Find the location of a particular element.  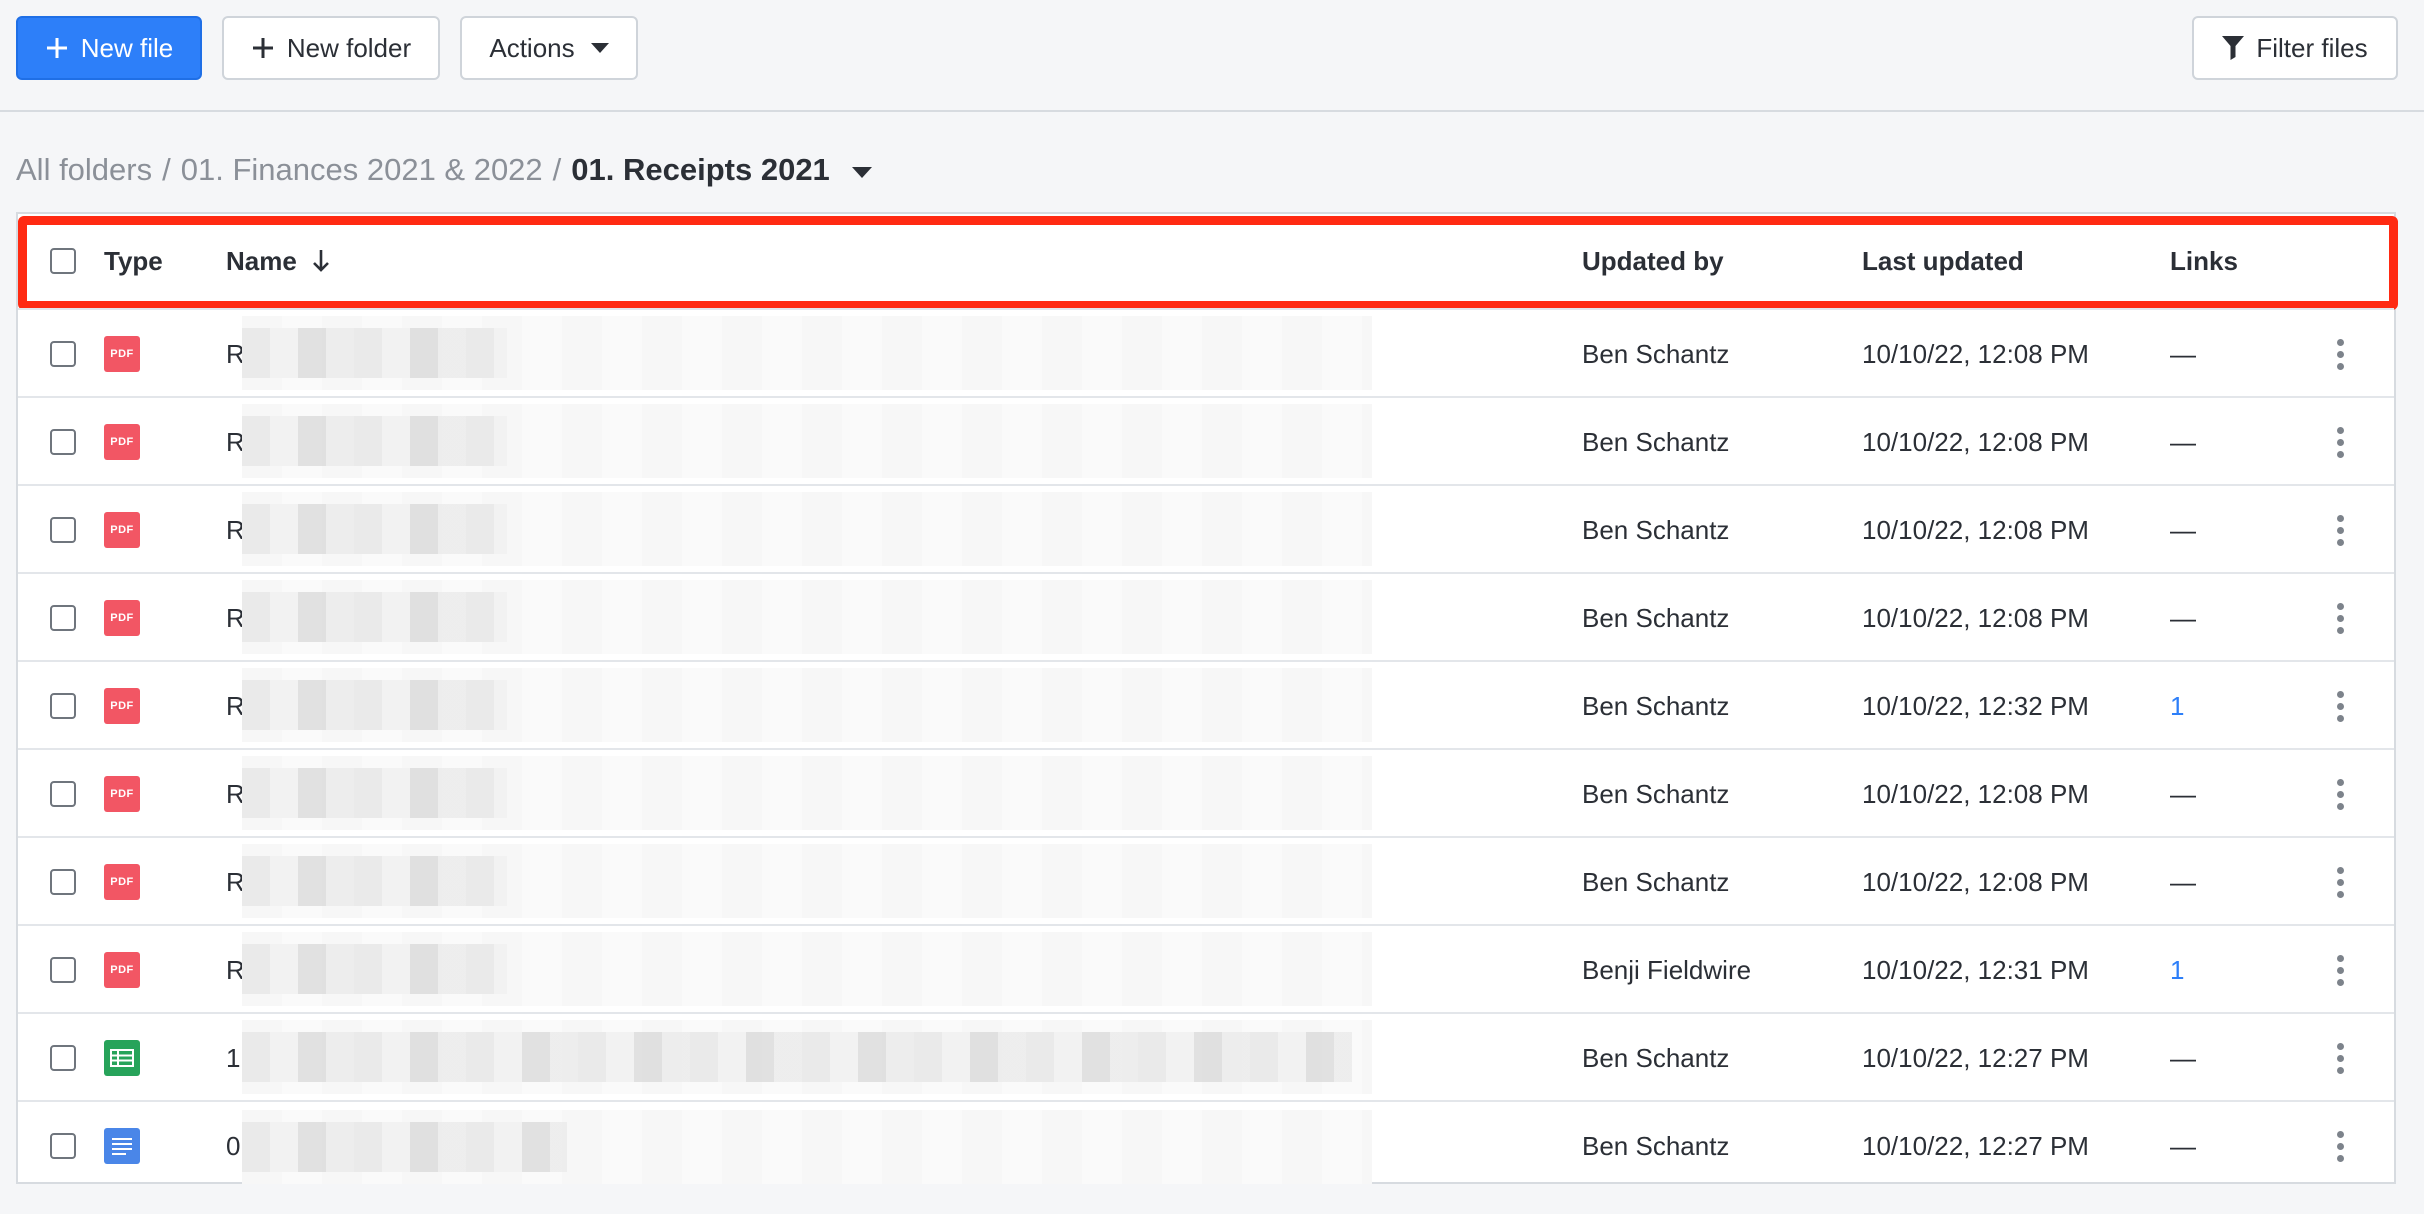

plus-icon is located at coordinates (263, 48).